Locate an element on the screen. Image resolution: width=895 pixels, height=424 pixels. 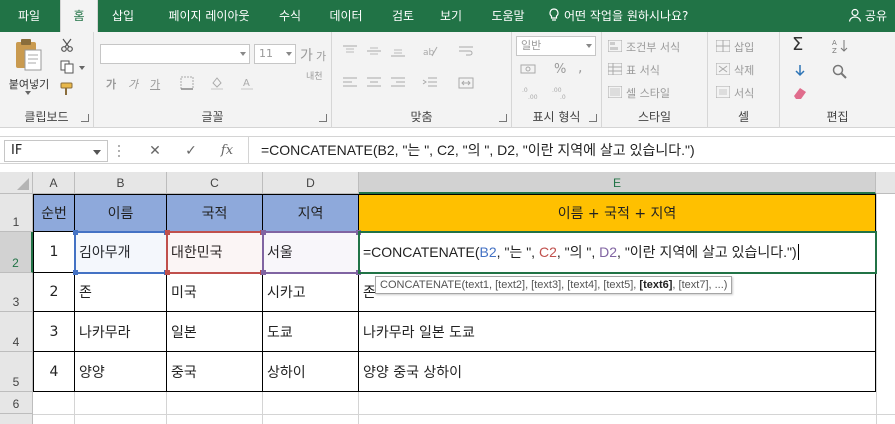
name-box: IF is located at coordinates (56, 151).